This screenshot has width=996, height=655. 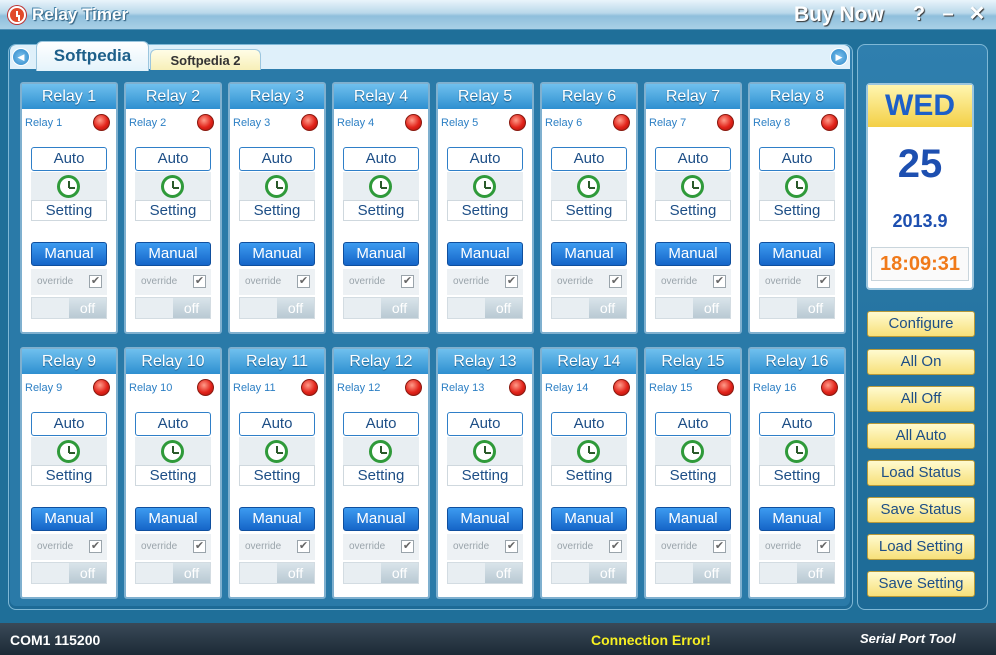 What do you see at coordinates (920, 264) in the screenshot?
I see `clock-time: 18:09:31` at bounding box center [920, 264].